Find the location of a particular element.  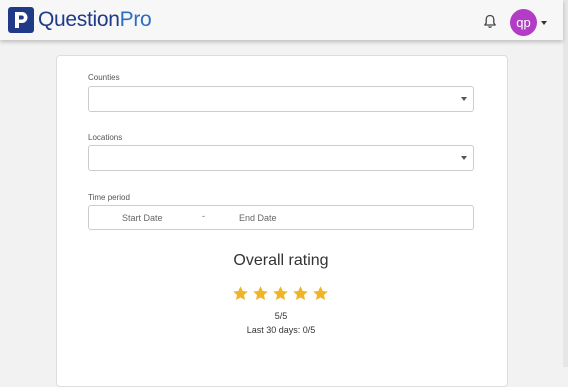

chevron-down-icon is located at coordinates (544, 23).